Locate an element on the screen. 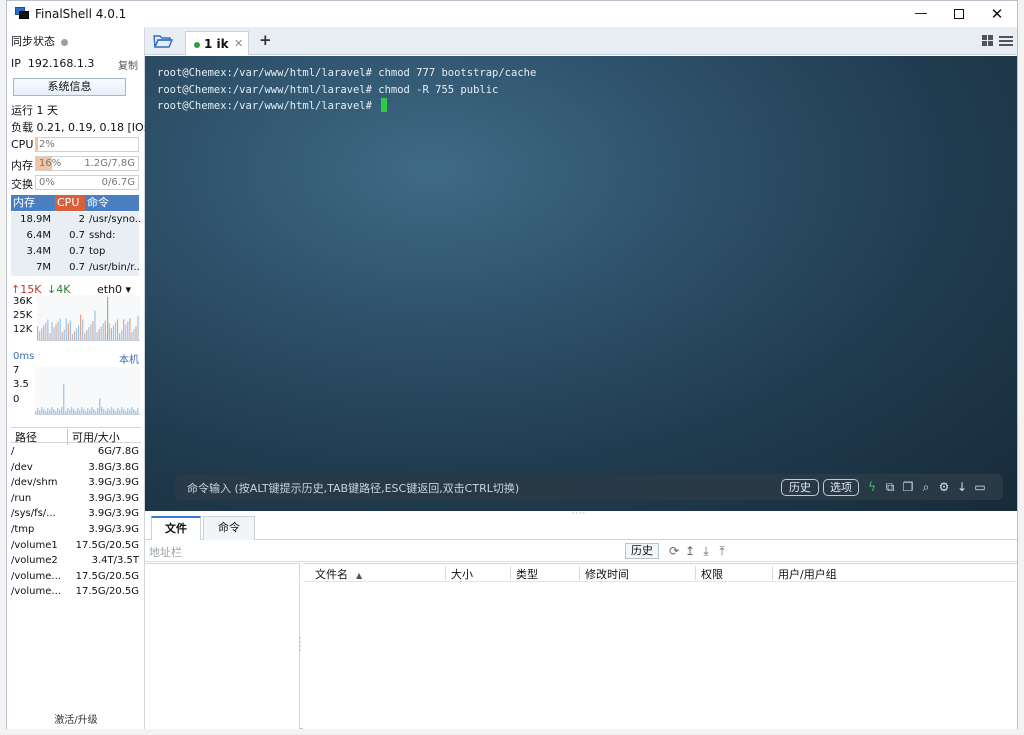 This screenshot has width=1024, height=735. disk-path: /run is located at coordinates (21, 498).